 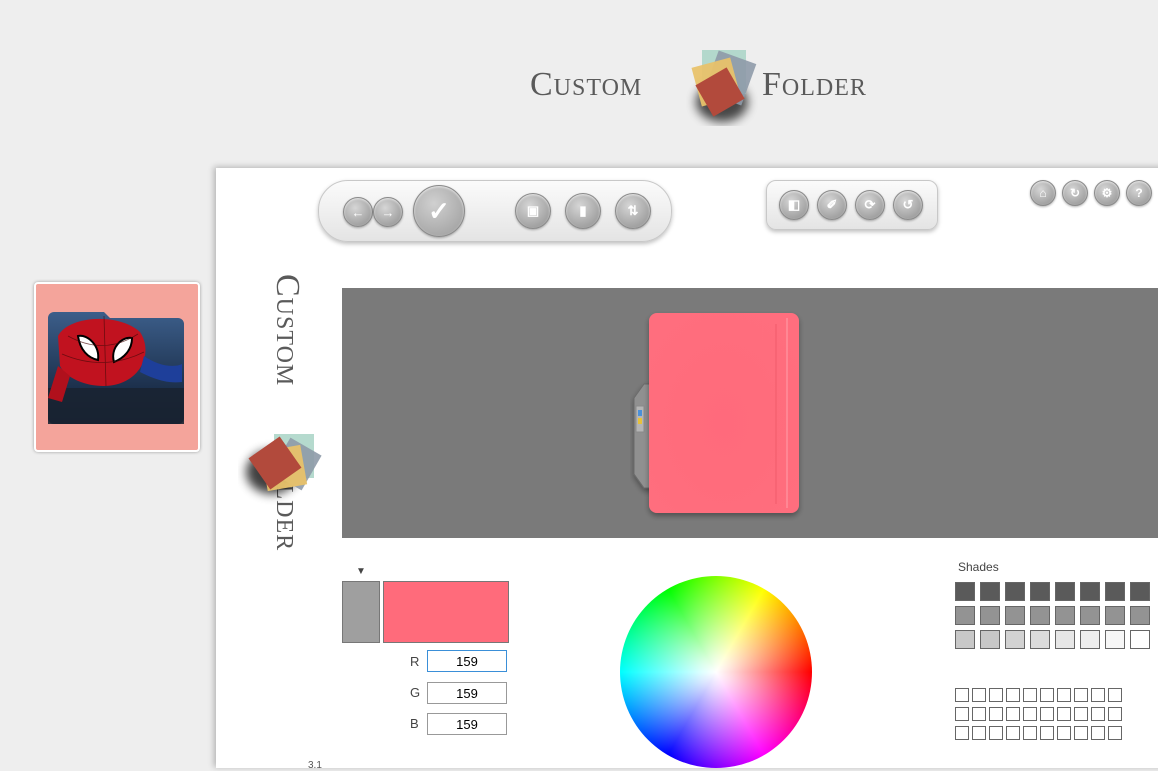 I want to click on back-button: ←, so click(x=358, y=212).